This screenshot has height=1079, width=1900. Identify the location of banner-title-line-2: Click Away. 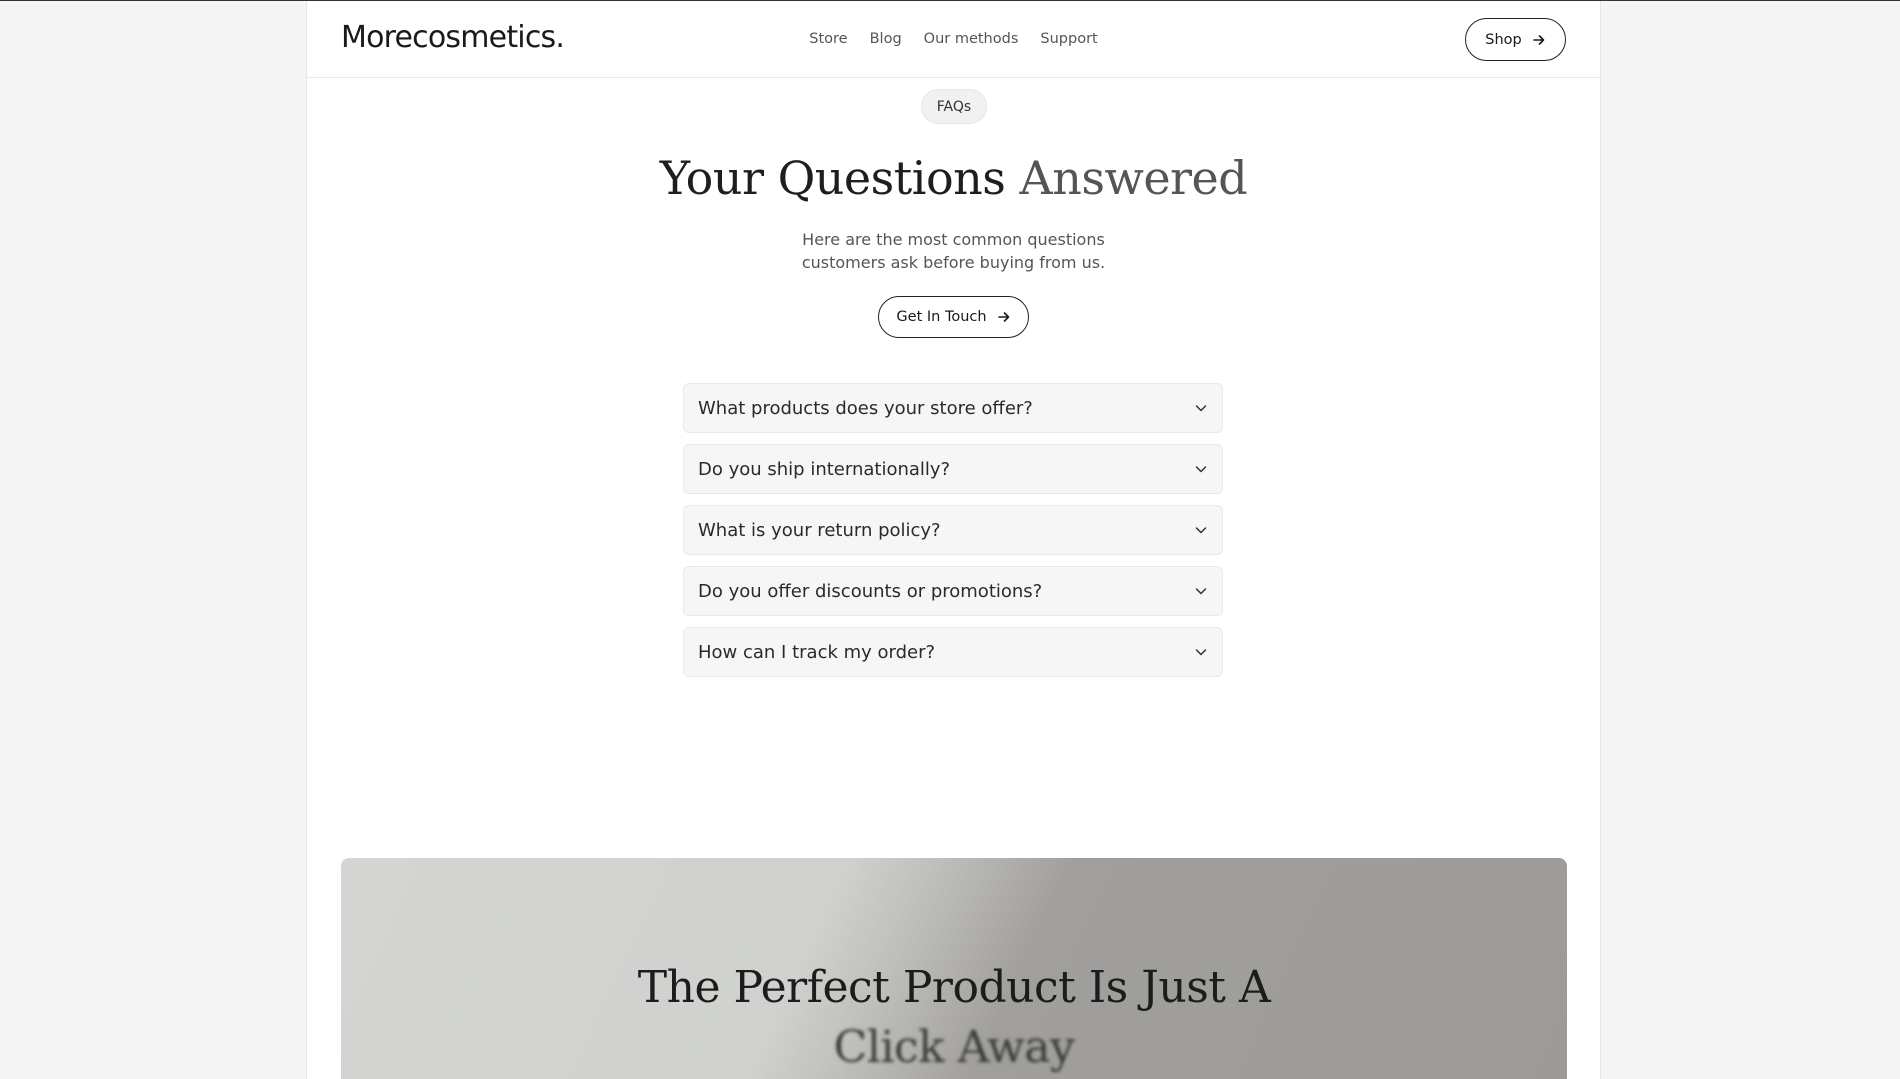
(954, 1047).